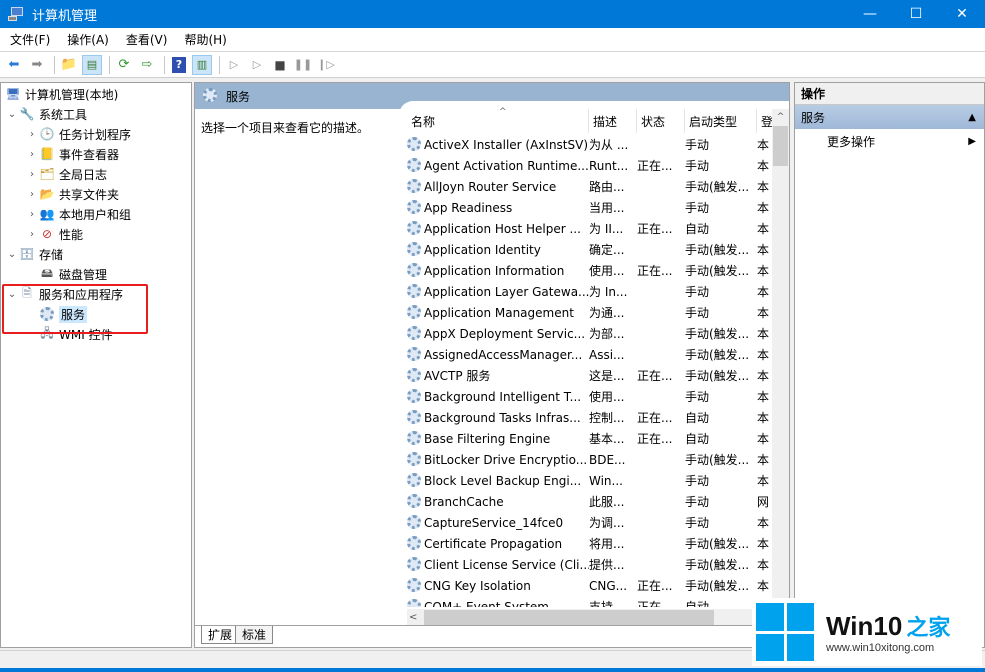 The height and width of the screenshot is (672, 985). I want to click on menu-help: 帮助(H), so click(203, 39).